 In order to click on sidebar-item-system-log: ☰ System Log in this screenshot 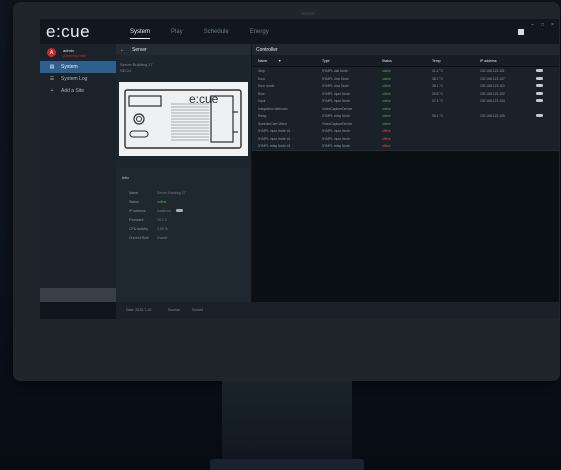, I will do `click(78, 79)`.